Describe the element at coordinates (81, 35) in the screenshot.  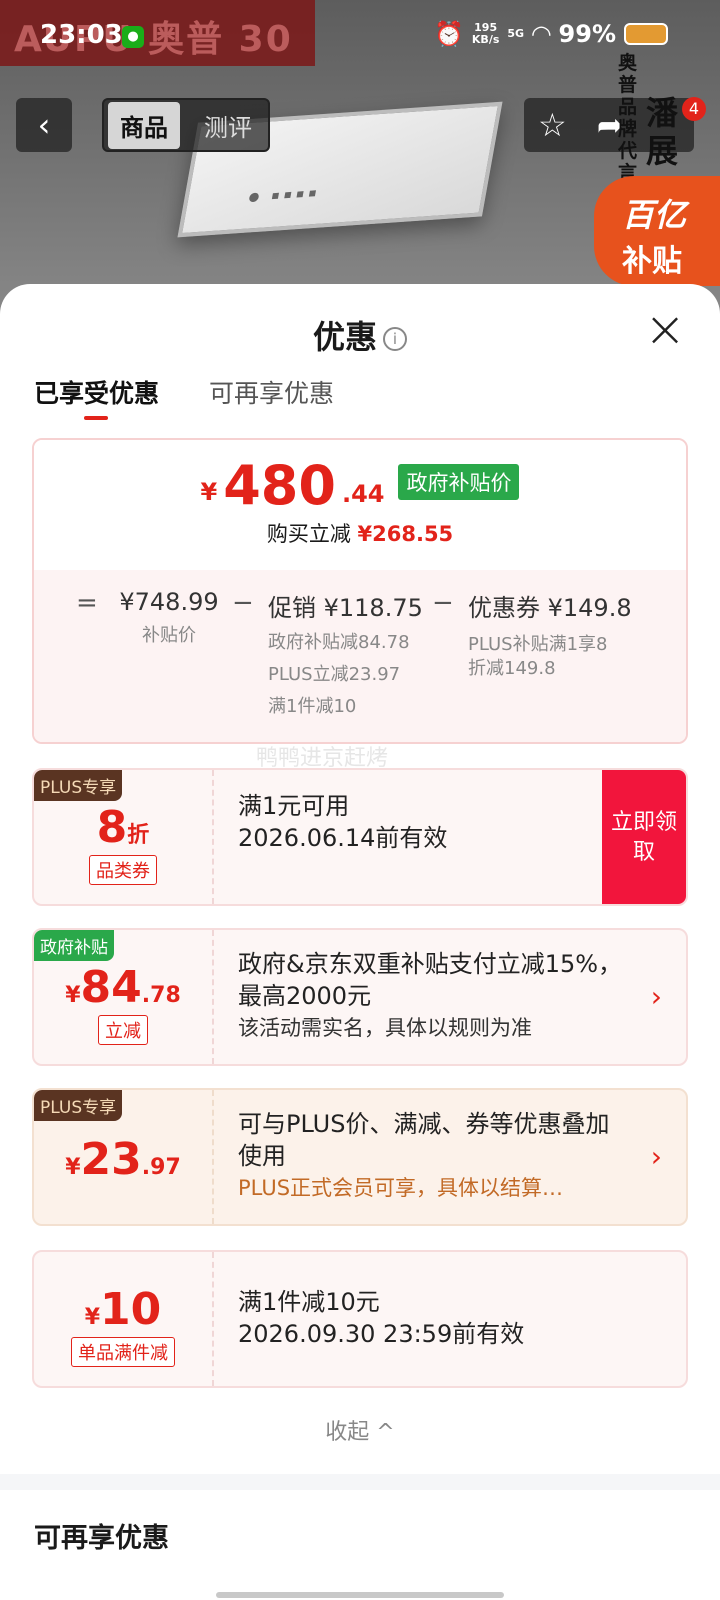
I see `clock: 23:03` at that location.